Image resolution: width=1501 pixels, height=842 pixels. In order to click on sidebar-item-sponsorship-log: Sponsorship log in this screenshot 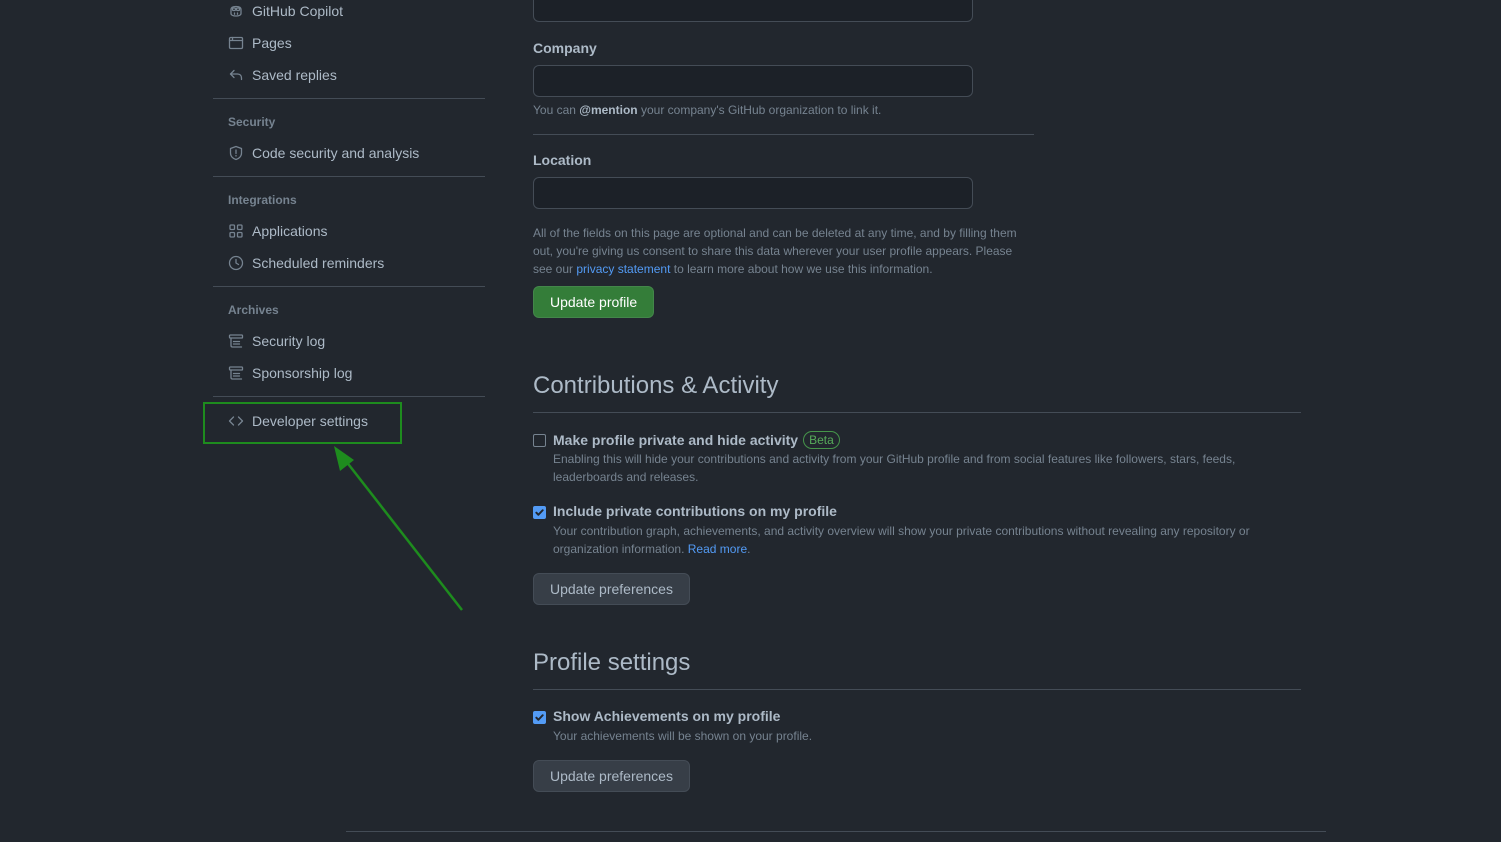, I will do `click(290, 373)`.